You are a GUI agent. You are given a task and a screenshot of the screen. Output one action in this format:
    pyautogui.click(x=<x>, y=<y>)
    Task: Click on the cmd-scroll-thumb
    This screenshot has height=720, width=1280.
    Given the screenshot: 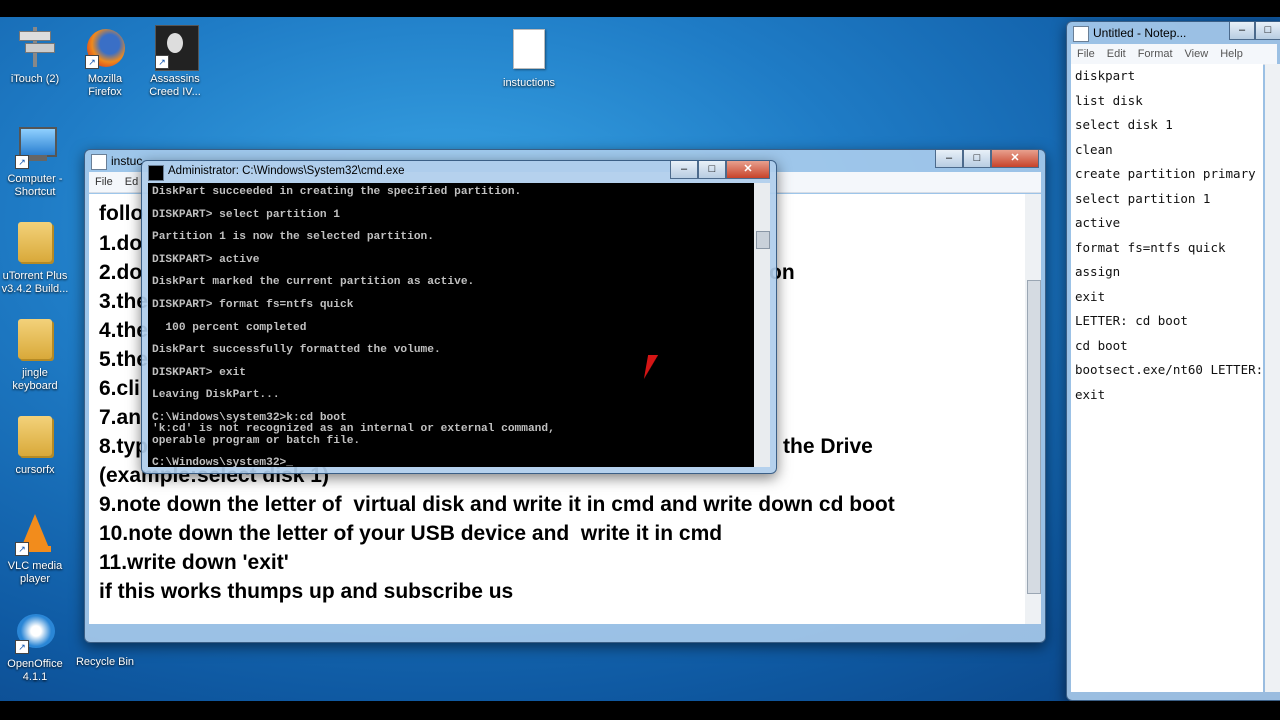 What is the action you would take?
    pyautogui.click(x=763, y=240)
    